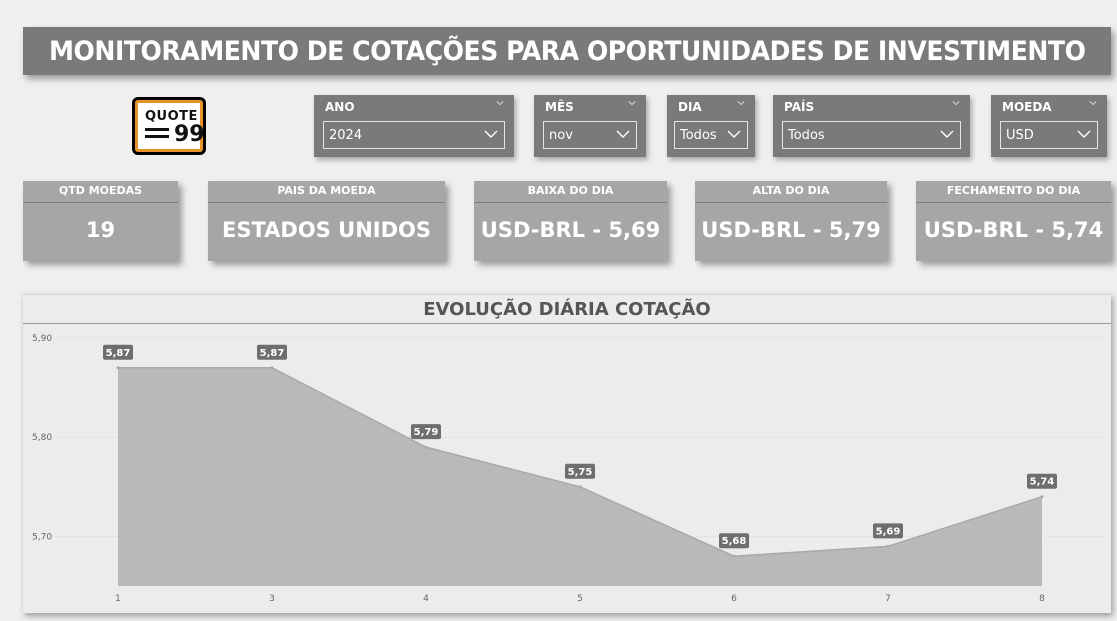 Image resolution: width=1117 pixels, height=621 pixels. What do you see at coordinates (1013, 230) in the screenshot?
I see `card-value: USD-BRL - 5,74` at bounding box center [1013, 230].